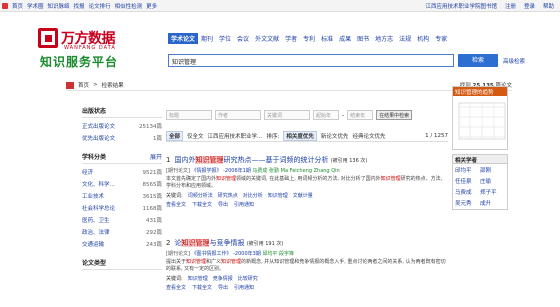 The width and height of the screenshot is (560, 307). Describe the element at coordinates (300, 136) in the screenshot. I see `sort-relevance: 相关度优先` at that location.